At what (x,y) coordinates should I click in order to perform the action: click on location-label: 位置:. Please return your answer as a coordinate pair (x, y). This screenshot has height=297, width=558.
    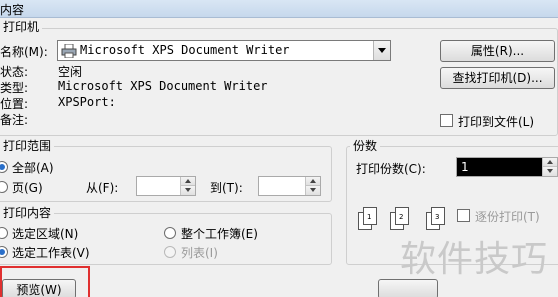
    Looking at the image, I should click on (14, 104).